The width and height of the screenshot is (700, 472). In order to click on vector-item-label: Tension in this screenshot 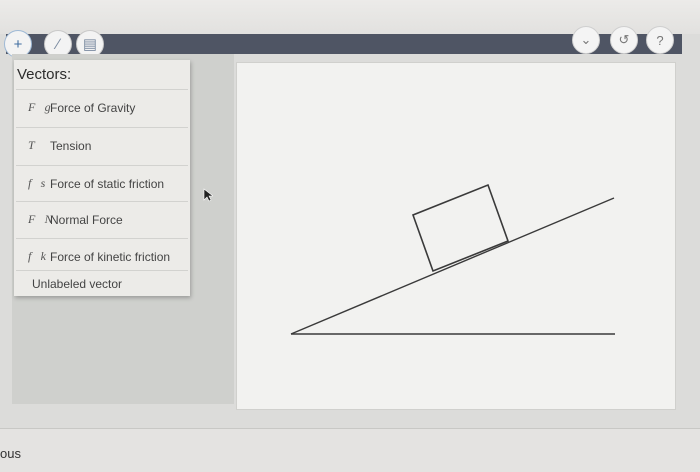, I will do `click(71, 145)`.